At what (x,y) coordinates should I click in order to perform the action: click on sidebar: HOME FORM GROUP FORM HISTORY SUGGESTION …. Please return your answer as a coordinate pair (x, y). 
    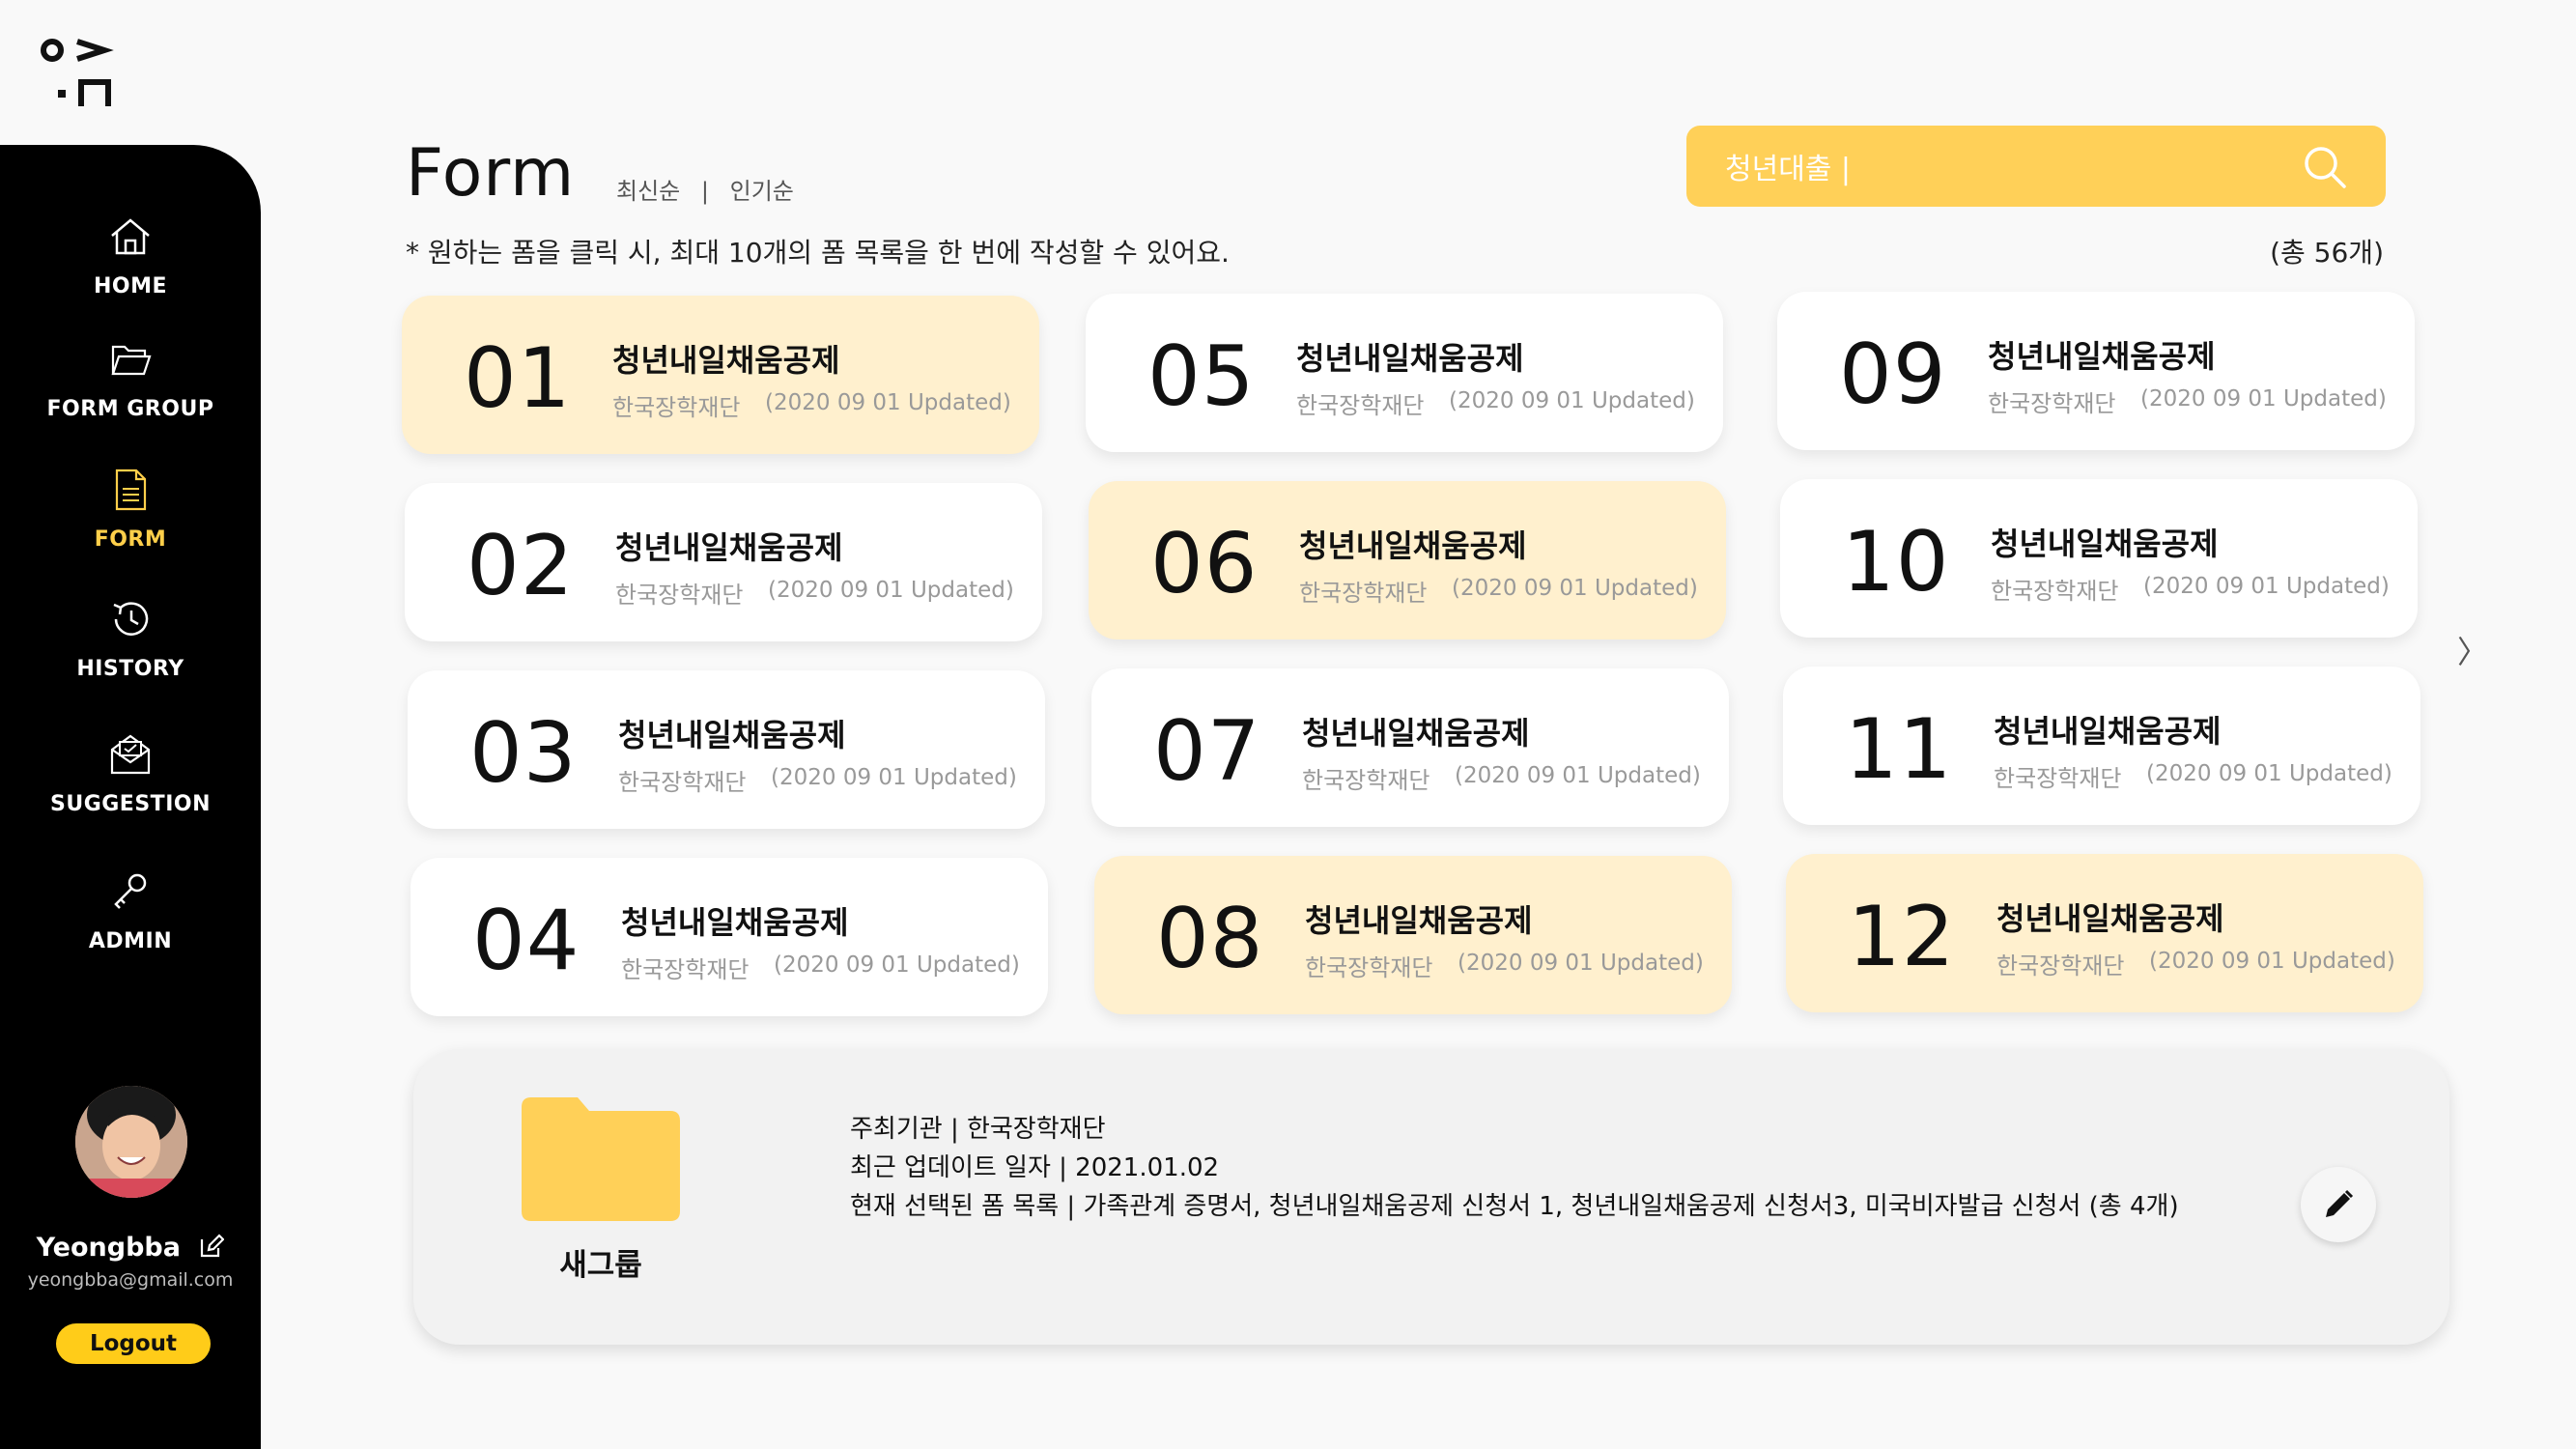
    Looking at the image, I should click on (130, 797).